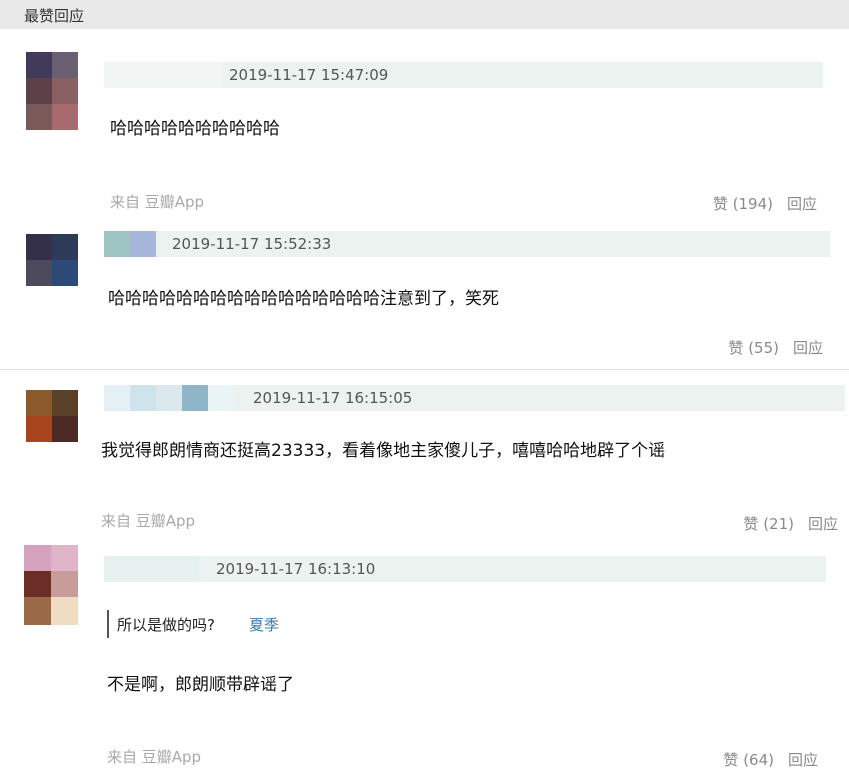 This screenshot has width=849, height=780. I want to click on comment-text: 不是啊，郎朗顺带辟谣了, so click(200, 685).